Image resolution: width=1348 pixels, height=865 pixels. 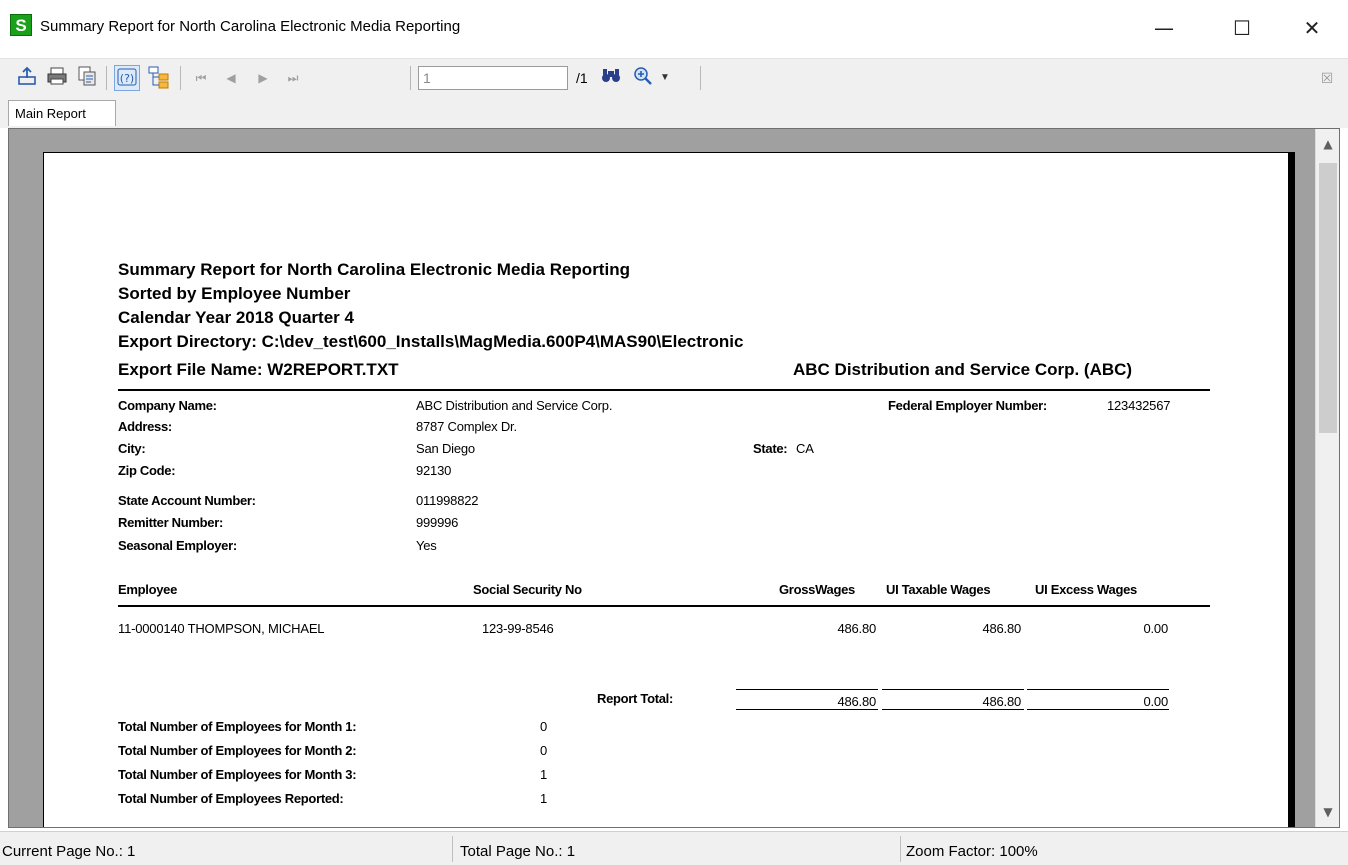 I want to click on copy-icon, so click(x=87, y=78).